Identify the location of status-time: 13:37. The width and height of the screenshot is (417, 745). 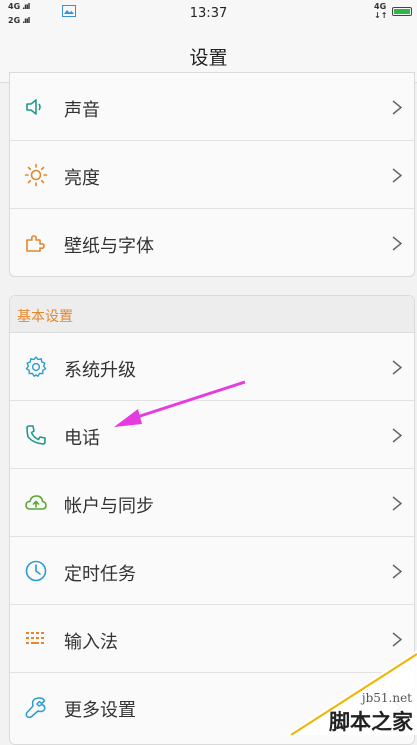
(208, 13).